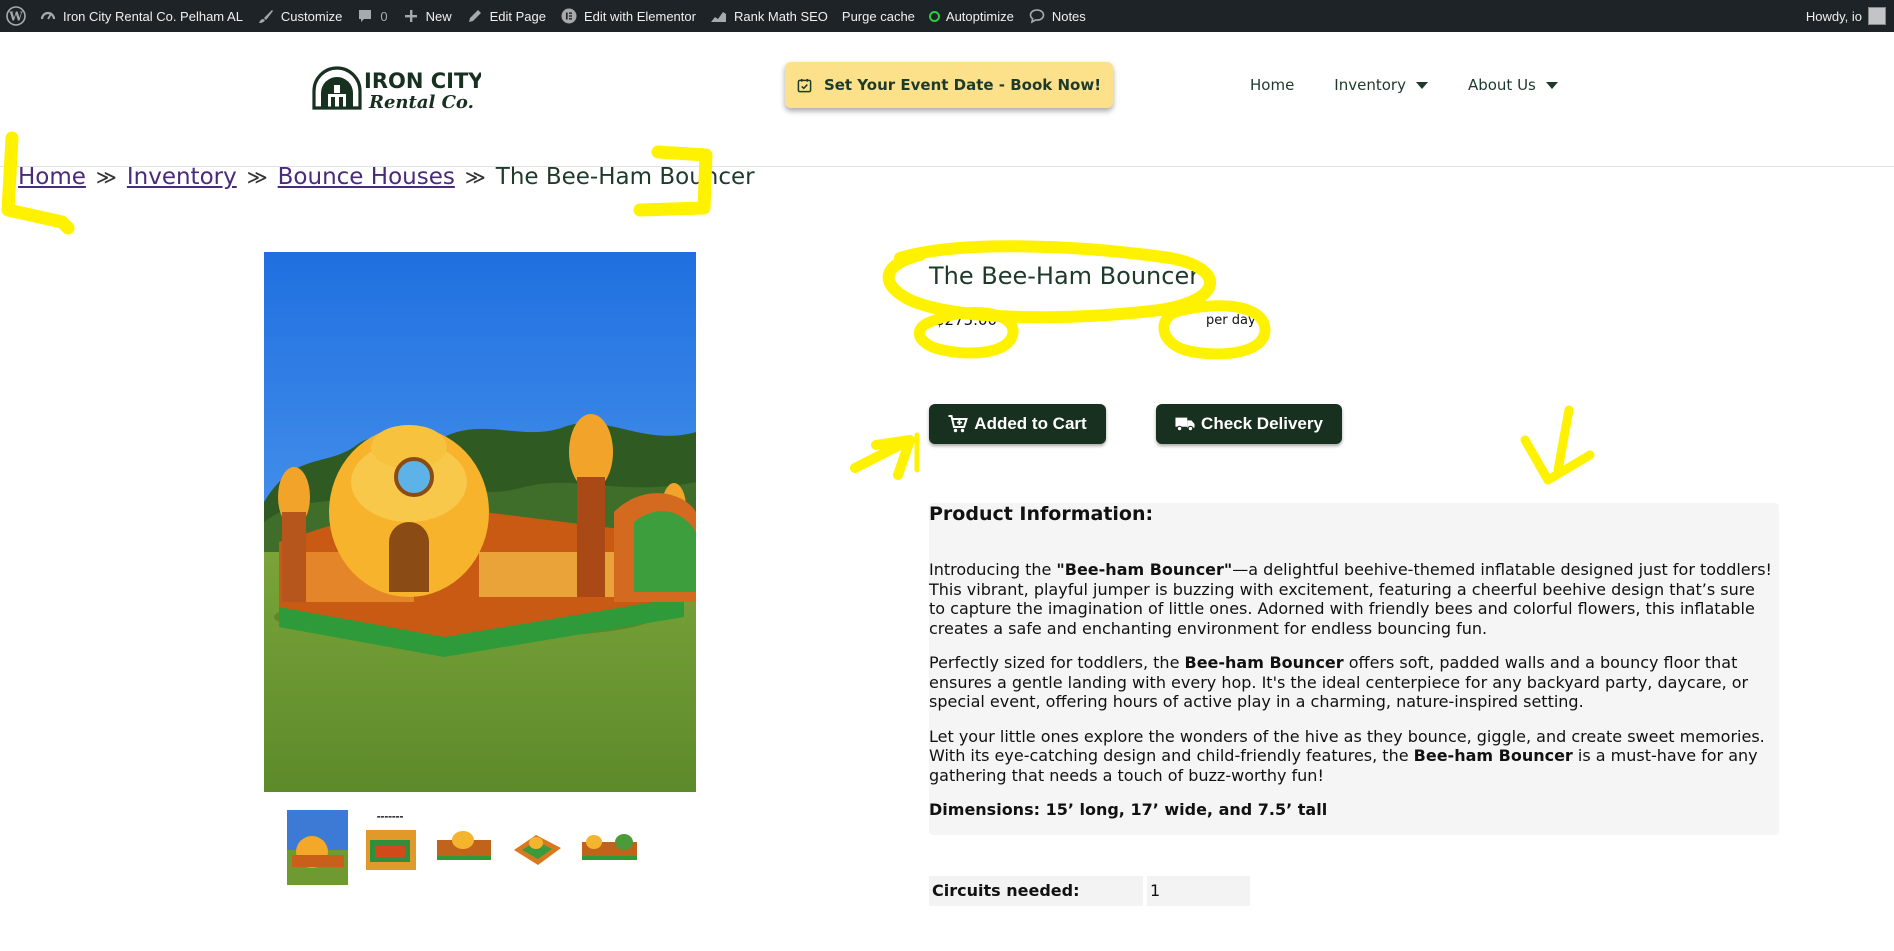 The width and height of the screenshot is (1894, 951). Describe the element at coordinates (958, 424) in the screenshot. I see `cart-plus-icon` at that location.